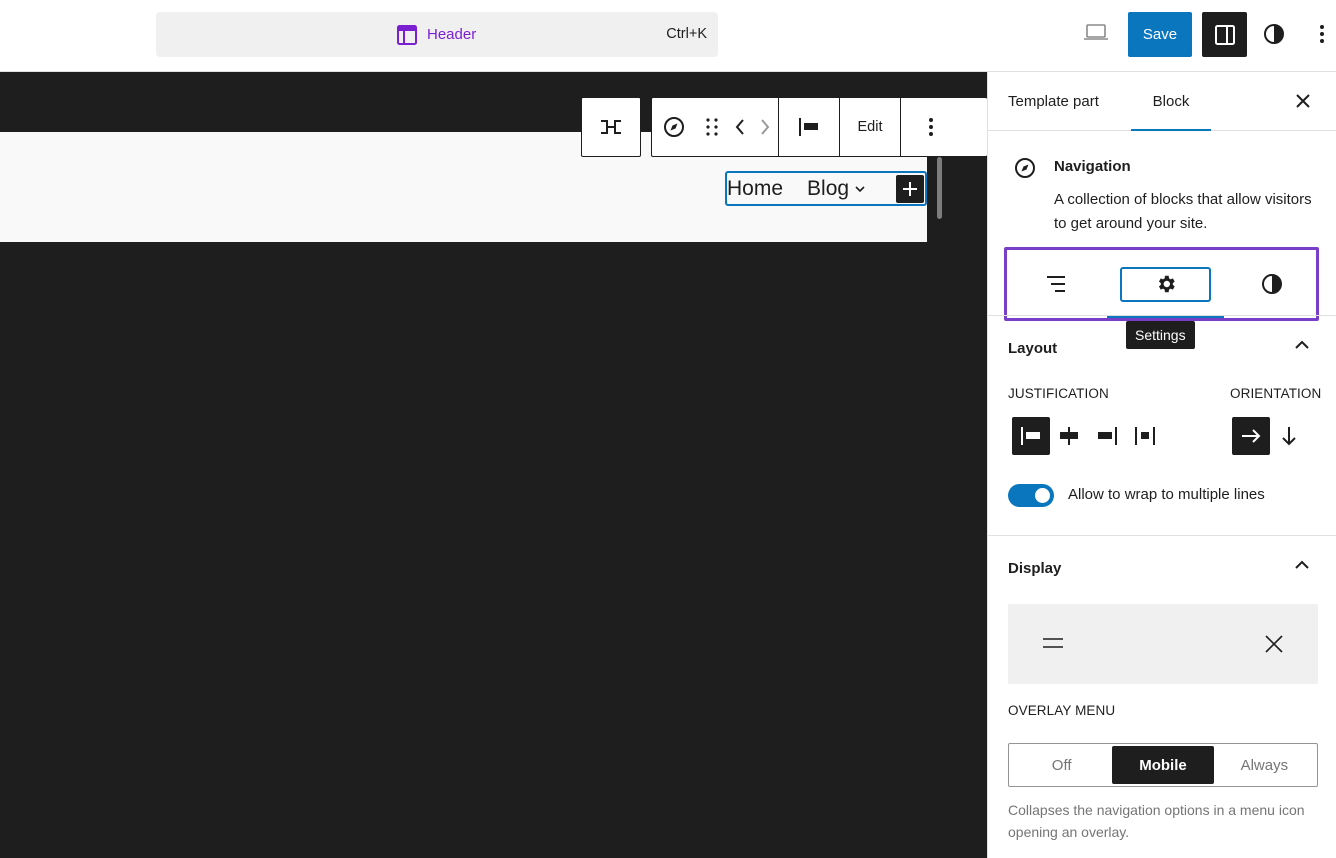 The height and width of the screenshot is (858, 1336). Describe the element at coordinates (755, 189) in the screenshot. I see `nav-item-home: Home` at that location.